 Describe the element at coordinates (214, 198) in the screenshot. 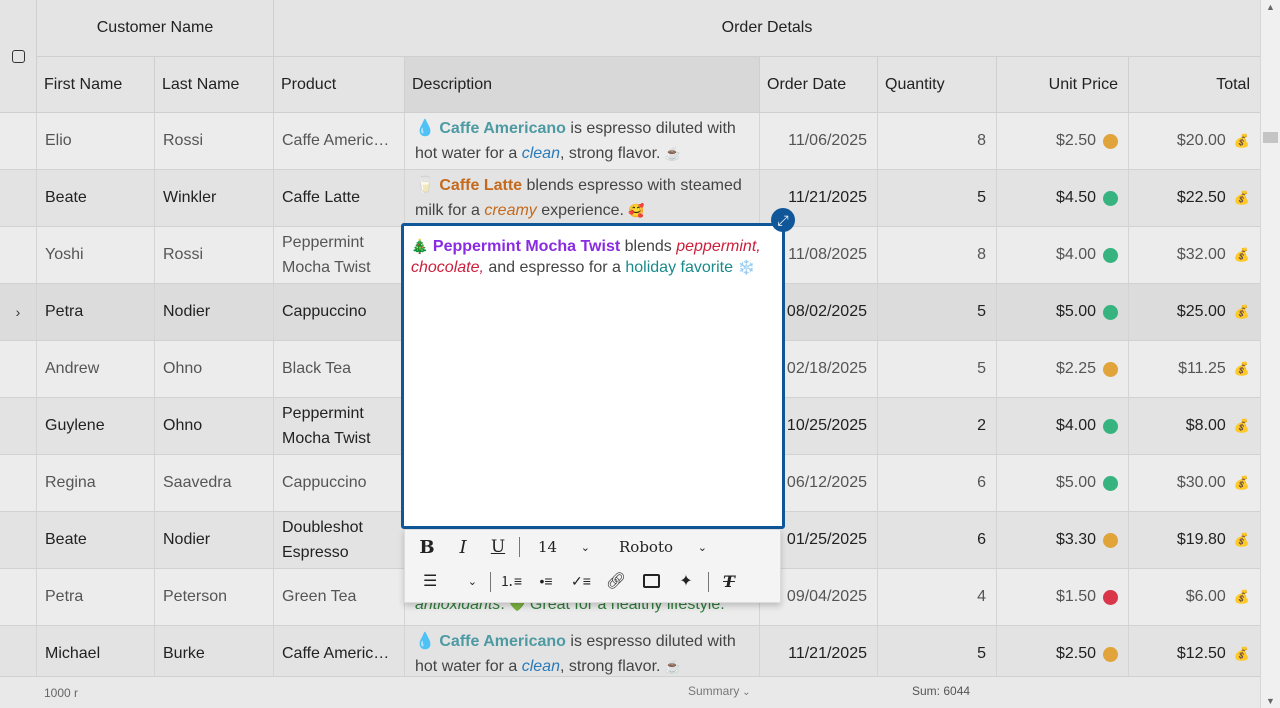

I see `cell-last-name: Winkler` at that location.